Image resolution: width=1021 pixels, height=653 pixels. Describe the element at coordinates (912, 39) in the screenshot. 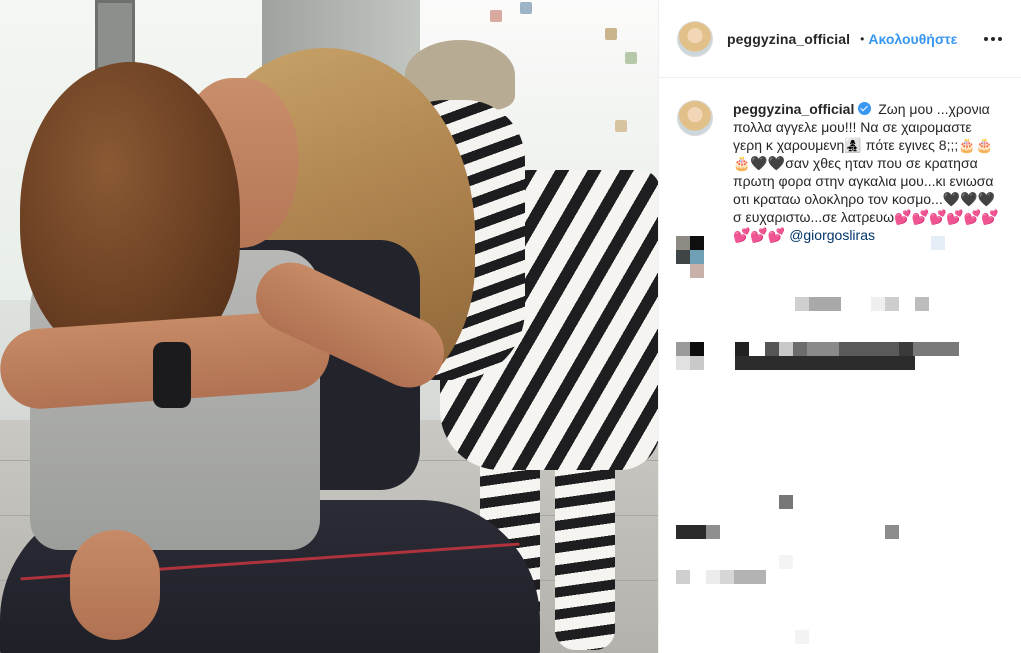

I see `follow-button: Ακολουθήστε` at that location.